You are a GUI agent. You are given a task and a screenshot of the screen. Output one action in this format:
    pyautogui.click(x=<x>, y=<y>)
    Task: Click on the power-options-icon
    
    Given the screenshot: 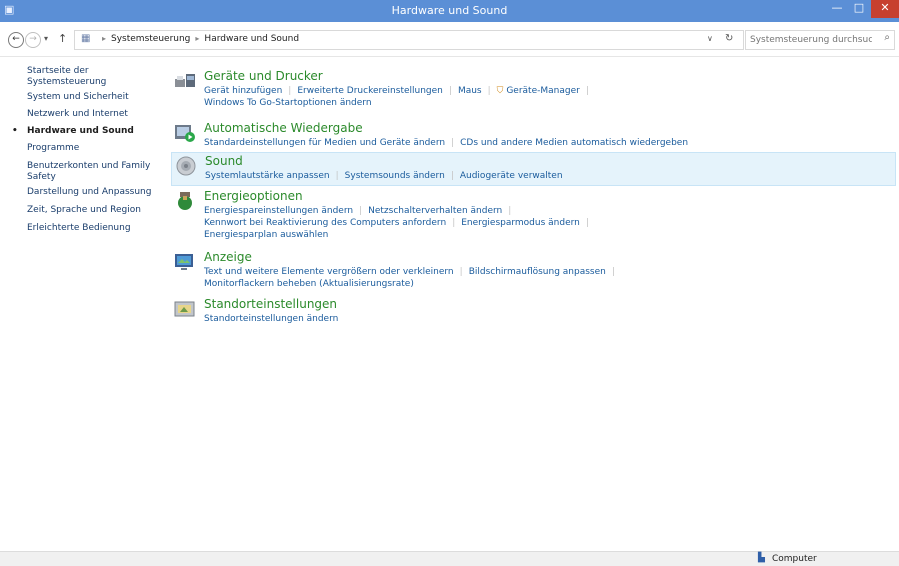 What is the action you would take?
    pyautogui.click(x=185, y=201)
    